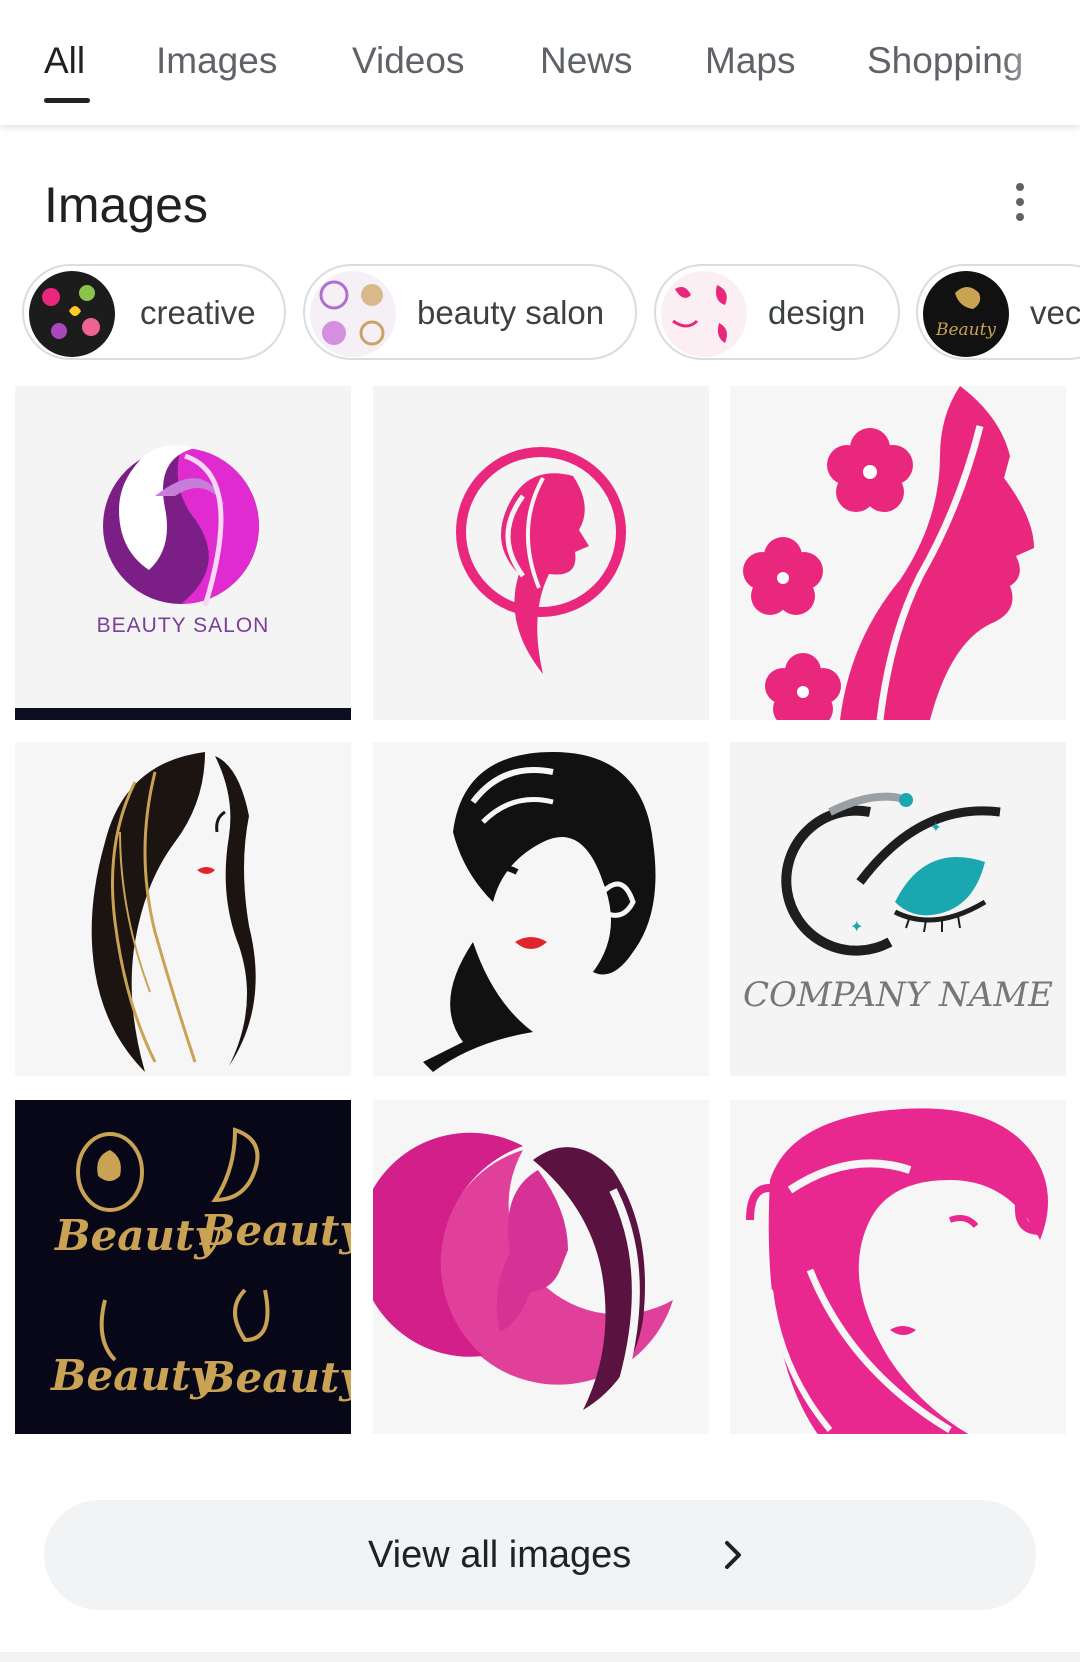  I want to click on tab-news: News, so click(586, 61).